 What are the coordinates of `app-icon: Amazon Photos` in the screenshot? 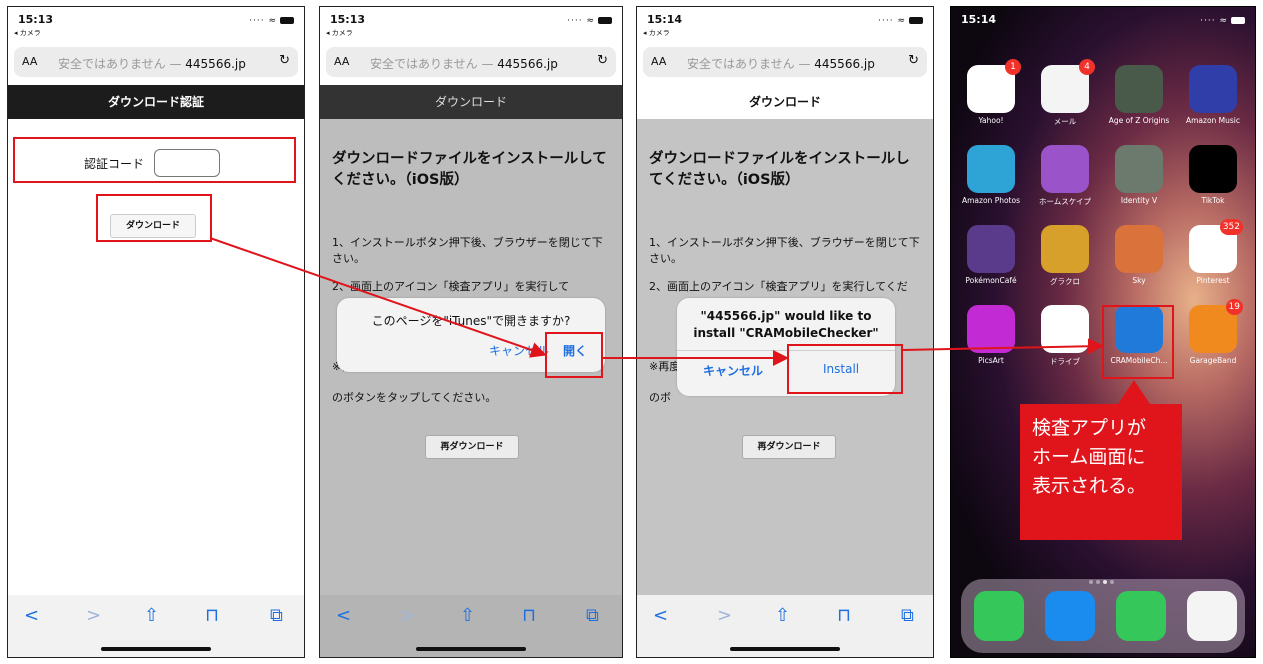 It's located at (991, 175).